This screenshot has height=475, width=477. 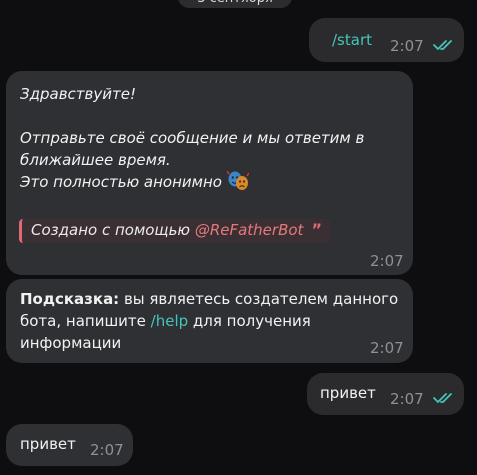 What do you see at coordinates (259, 299) in the screenshot?
I see `hint-text-1: вы являетесь создателем данного` at bounding box center [259, 299].